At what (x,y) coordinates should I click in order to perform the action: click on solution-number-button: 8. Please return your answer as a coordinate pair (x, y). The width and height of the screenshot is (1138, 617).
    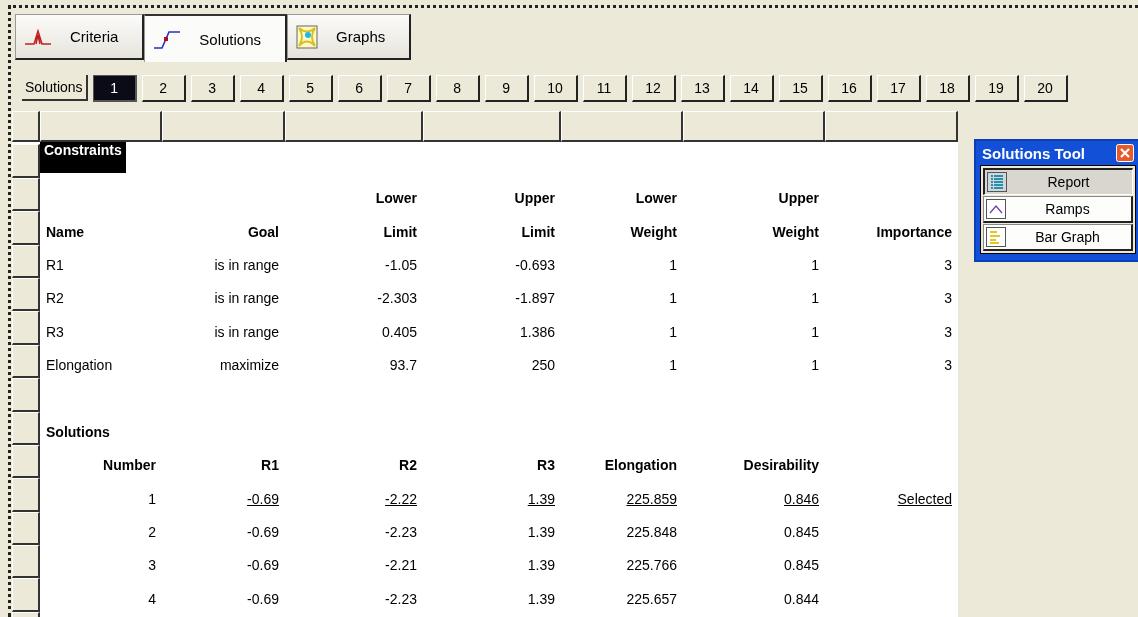
    Looking at the image, I should click on (457, 88).